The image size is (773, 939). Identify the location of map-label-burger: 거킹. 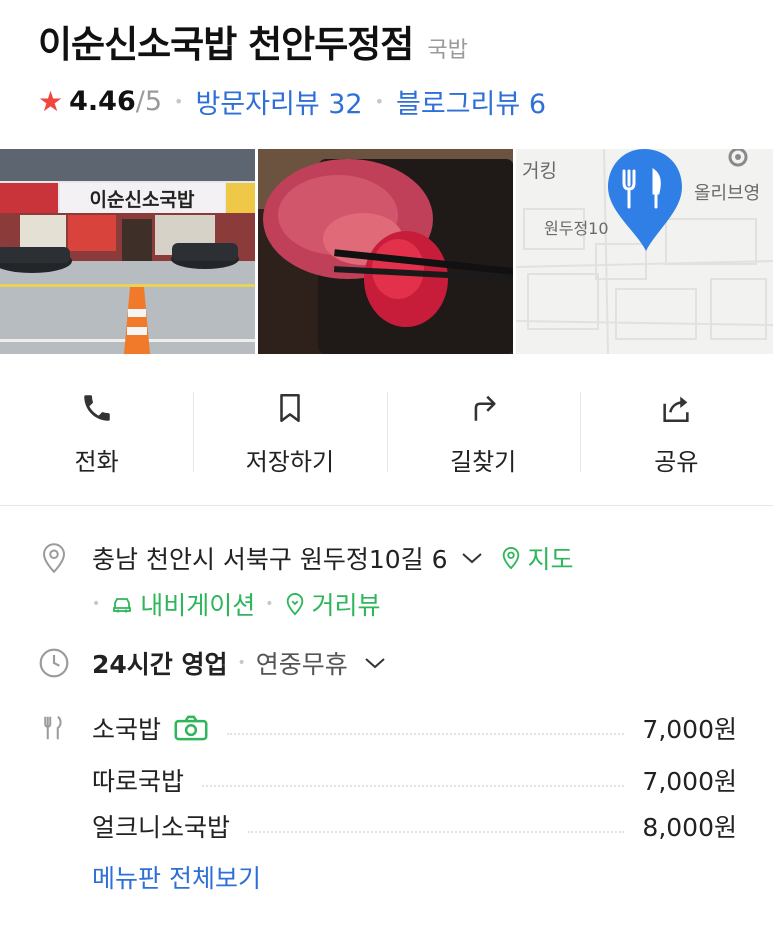
(539, 171).